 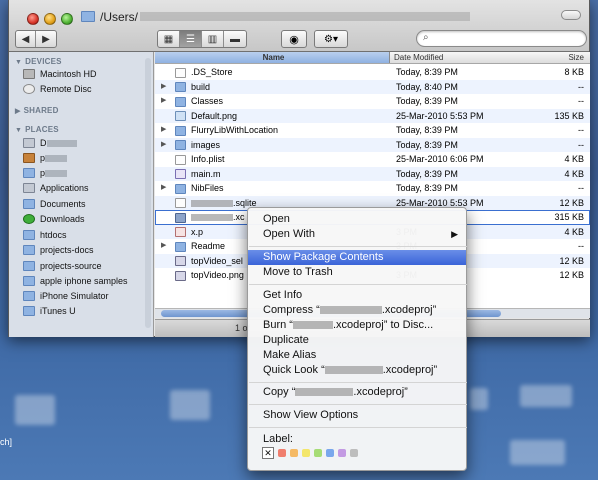 I want to click on sidebar-heading-places: ▼ PLACES, so click(x=37, y=129).